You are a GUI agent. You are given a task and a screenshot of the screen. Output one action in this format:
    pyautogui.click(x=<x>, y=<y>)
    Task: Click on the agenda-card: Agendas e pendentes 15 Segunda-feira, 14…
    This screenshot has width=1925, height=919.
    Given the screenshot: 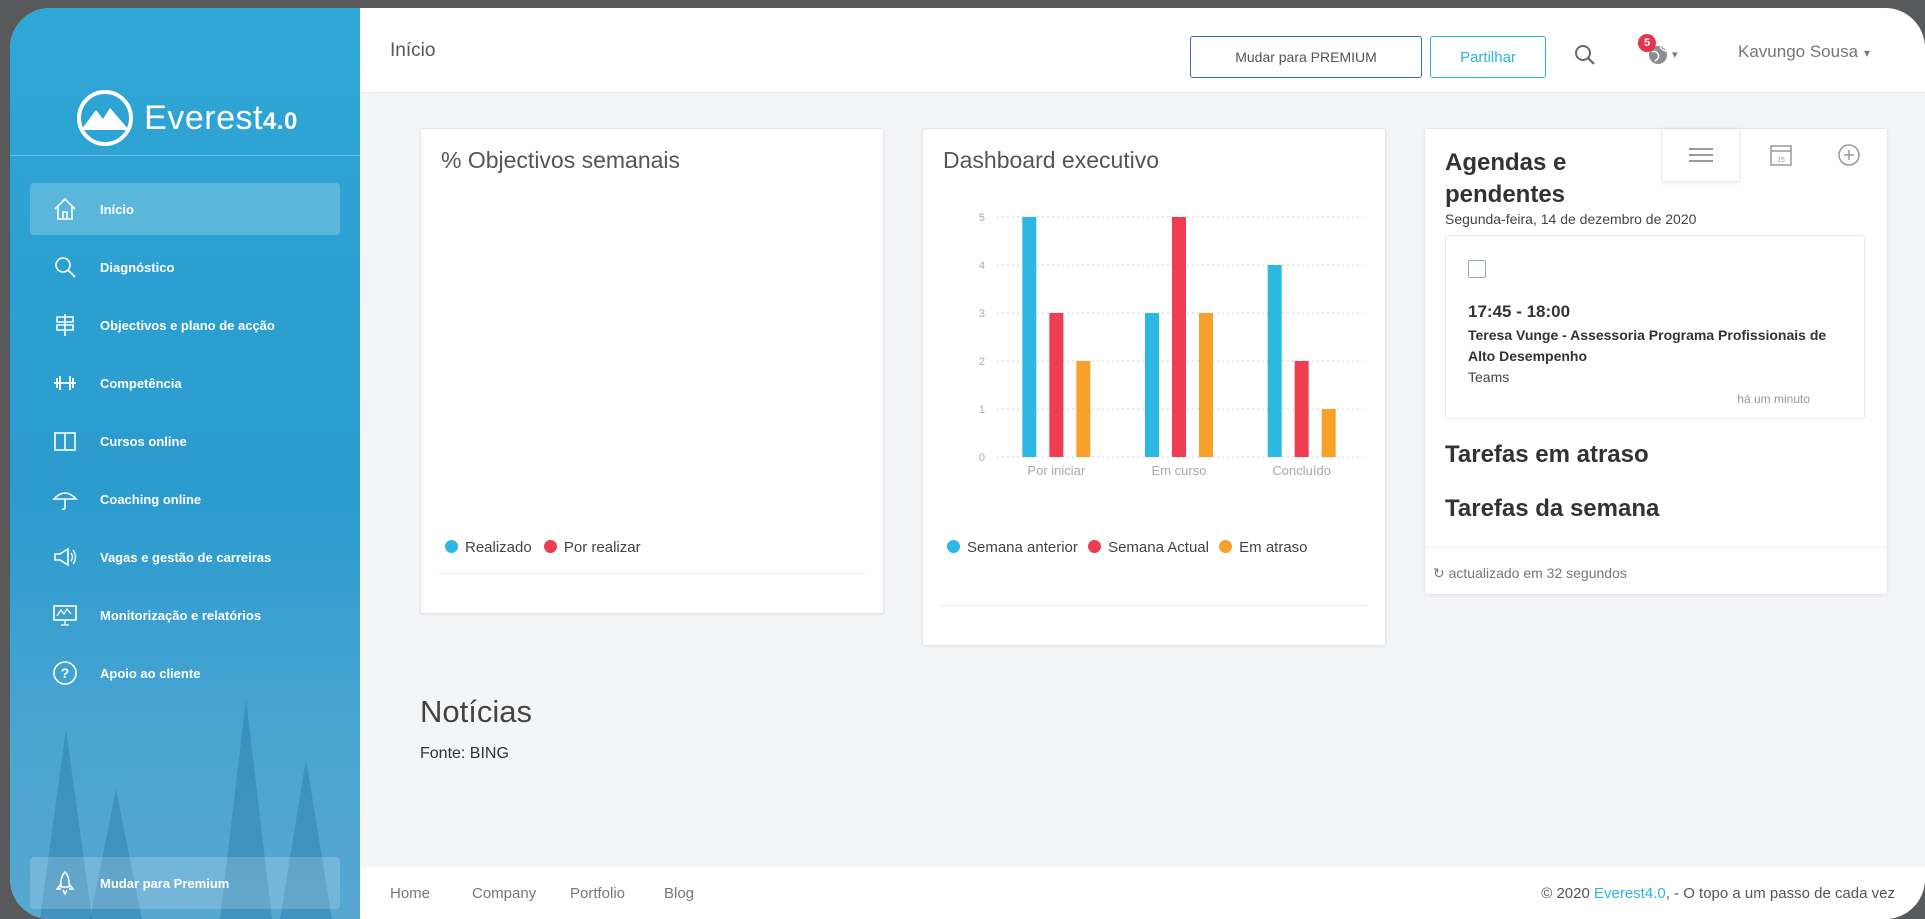 What is the action you would take?
    pyautogui.click(x=1656, y=361)
    